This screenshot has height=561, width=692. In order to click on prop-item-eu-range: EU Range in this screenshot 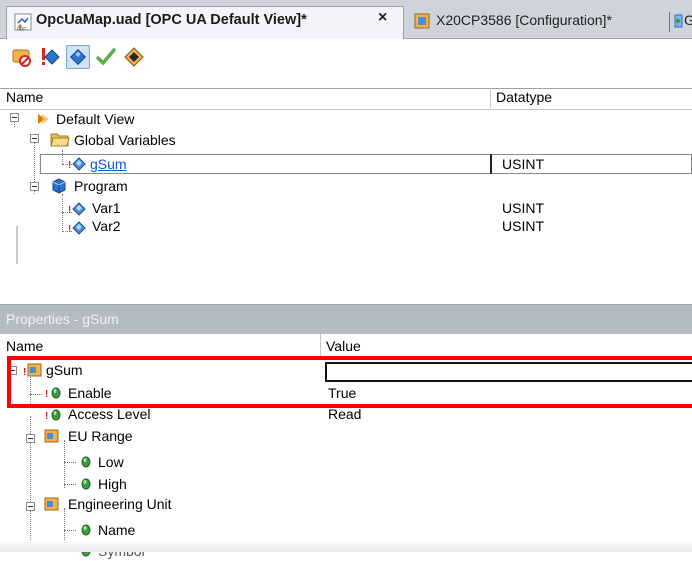, I will do `click(100, 436)`.